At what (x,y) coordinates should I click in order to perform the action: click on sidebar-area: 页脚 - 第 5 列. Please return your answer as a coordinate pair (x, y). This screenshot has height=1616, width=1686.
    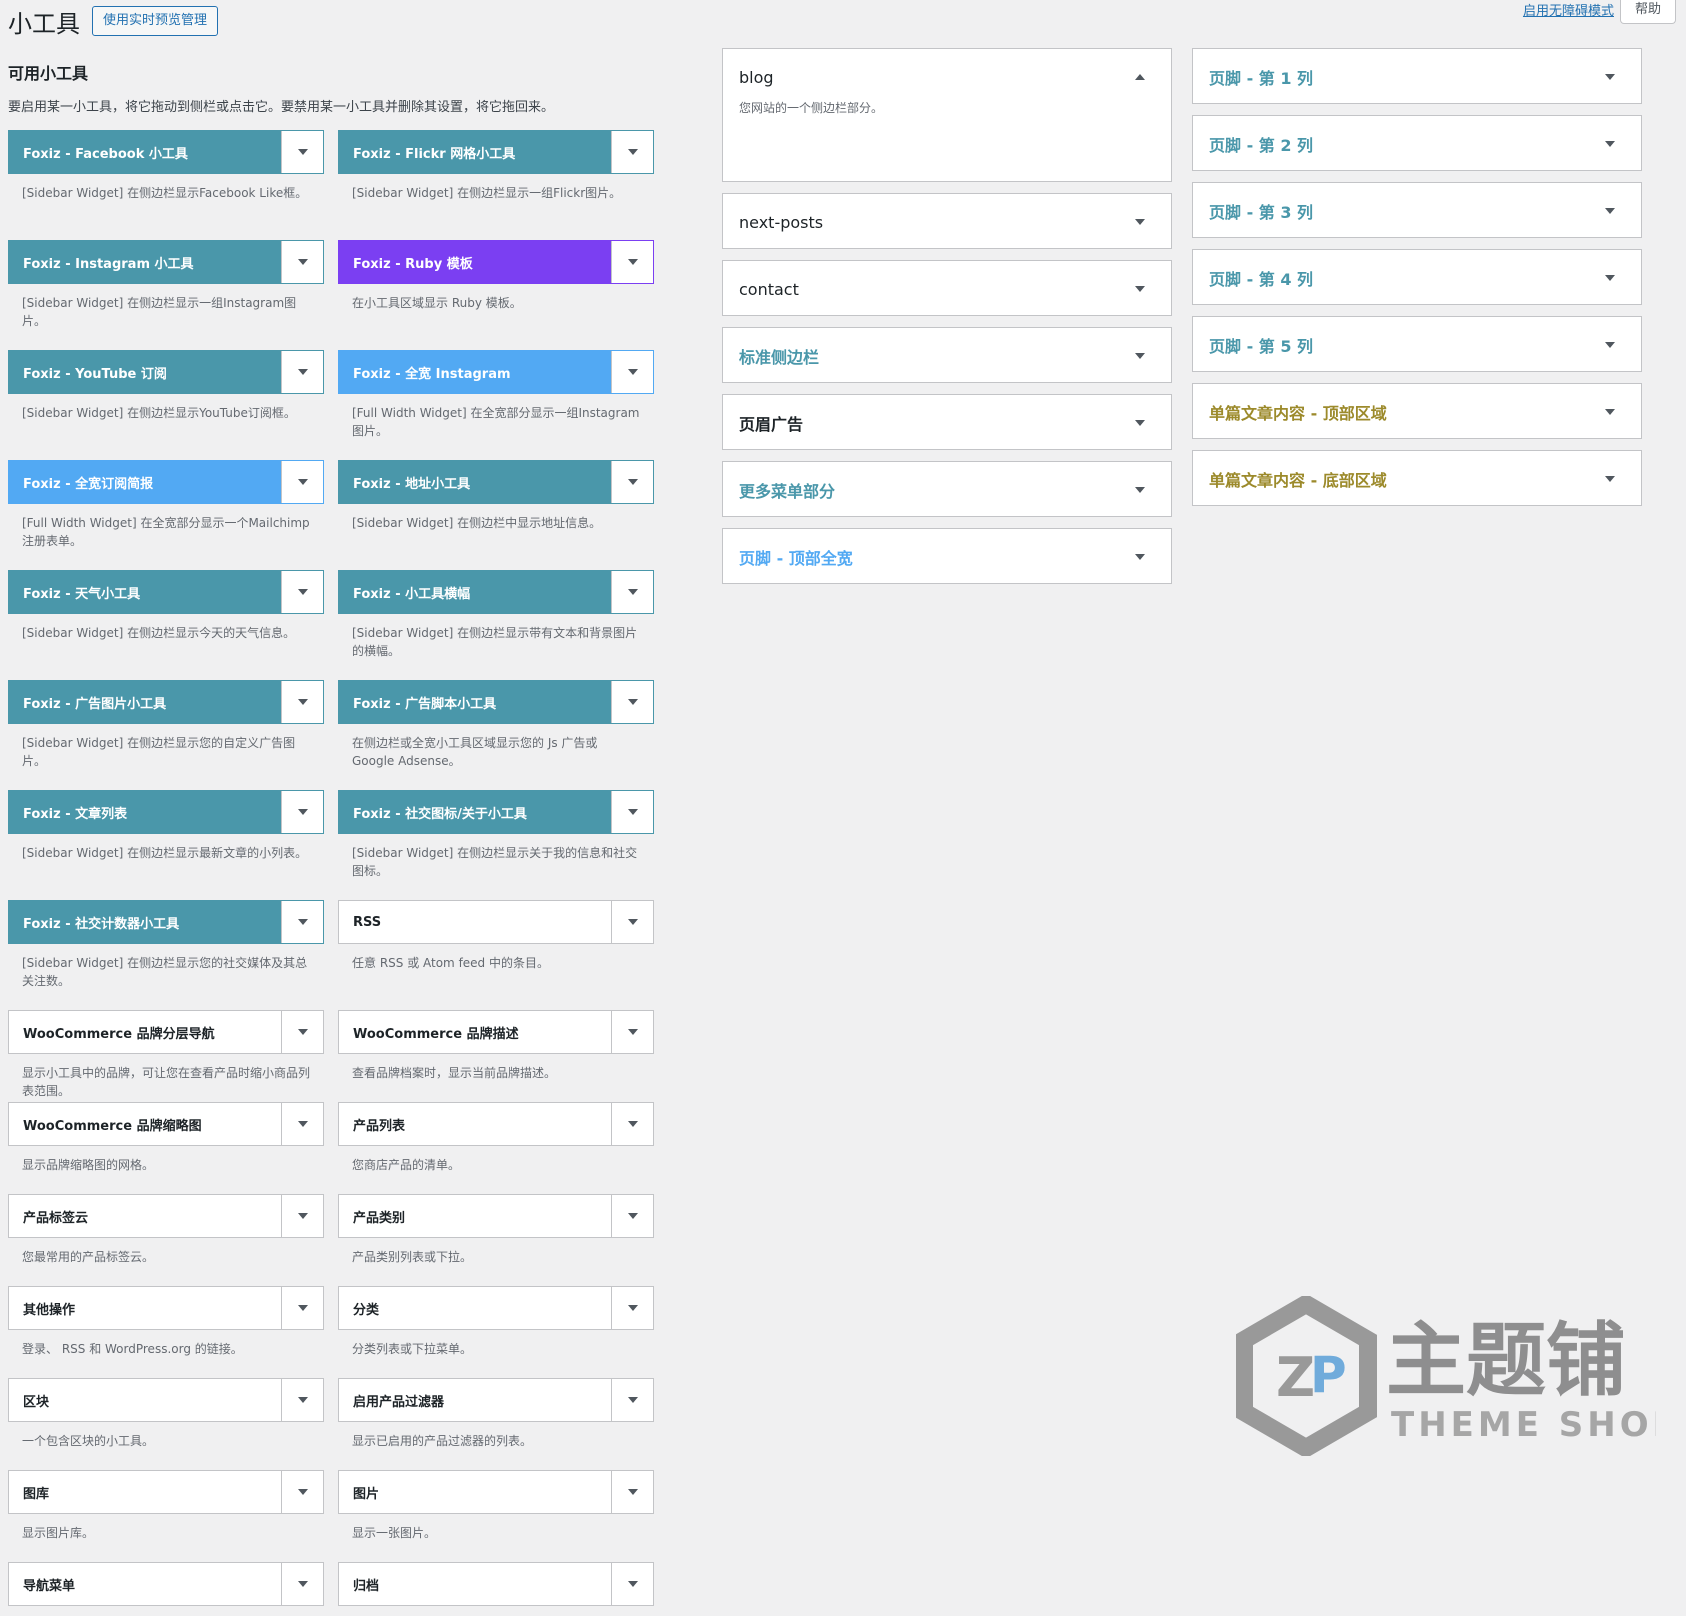
    Looking at the image, I should click on (1417, 344).